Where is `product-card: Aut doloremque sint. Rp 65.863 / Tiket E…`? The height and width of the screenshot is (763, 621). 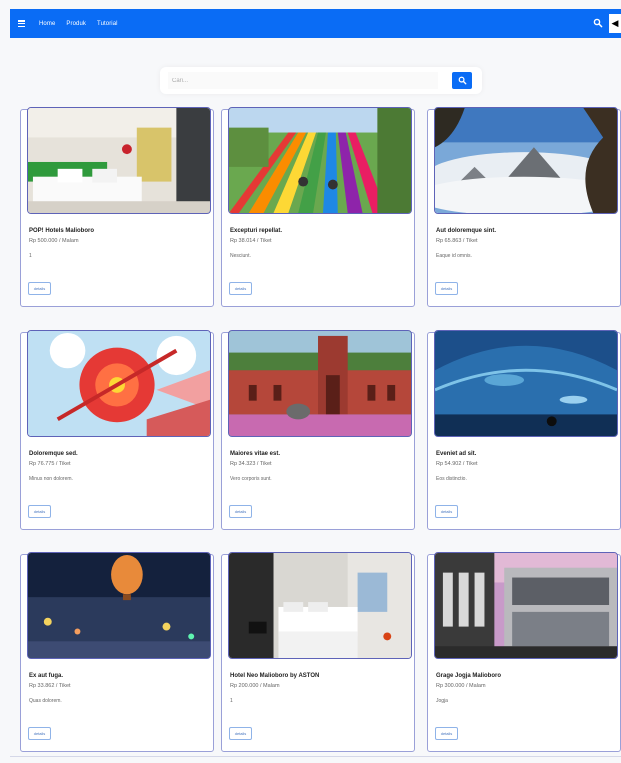 product-card: Aut doloremque sint. Rp 65.863 / Tiket E… is located at coordinates (524, 207).